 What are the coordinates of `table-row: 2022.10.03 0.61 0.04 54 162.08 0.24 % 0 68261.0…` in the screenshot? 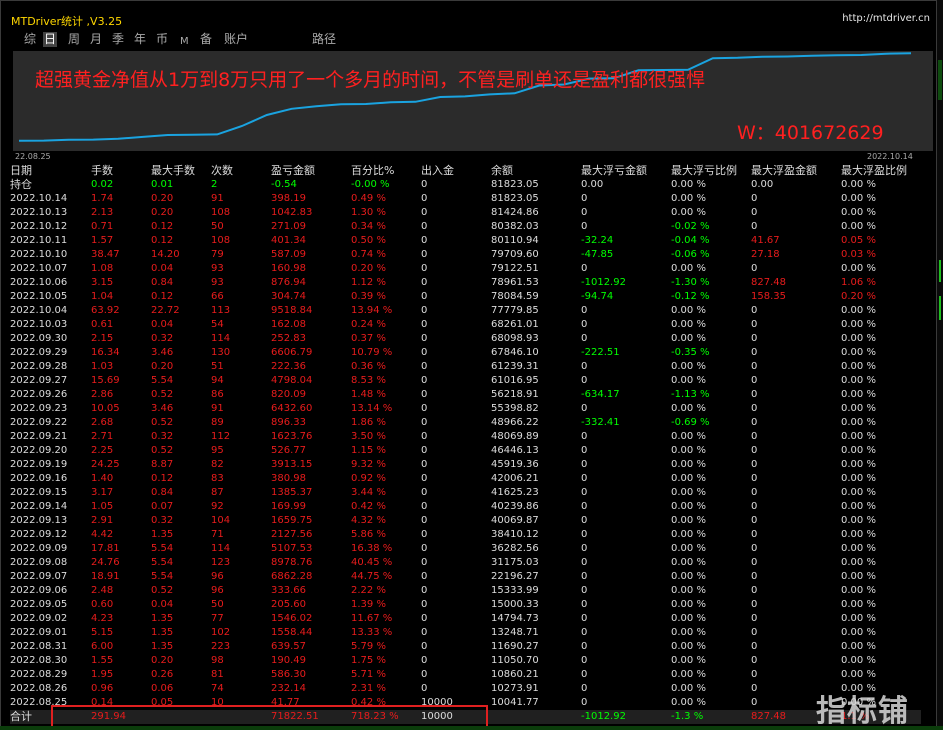 It's located at (465, 325).